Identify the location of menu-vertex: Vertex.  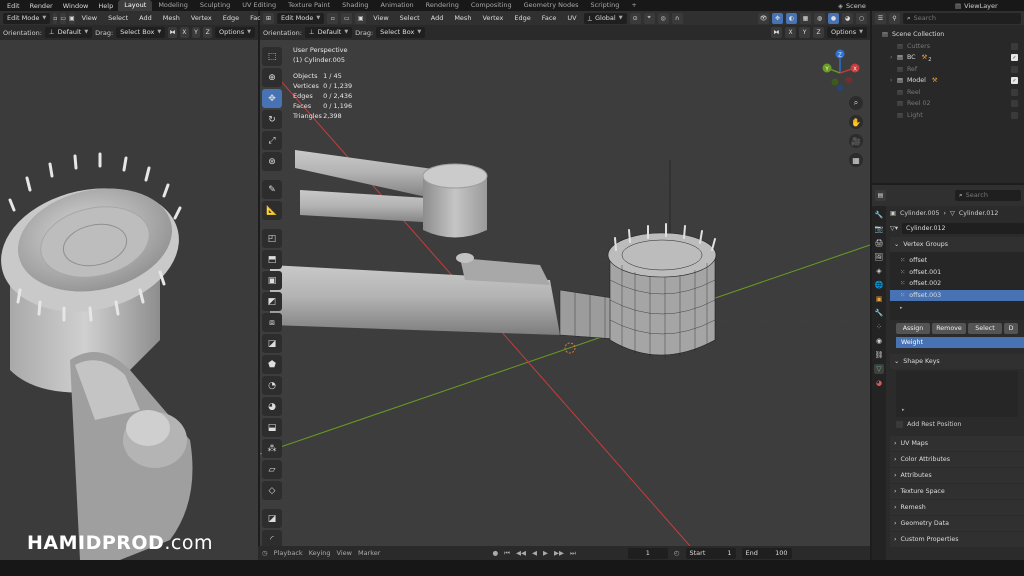
(492, 18).